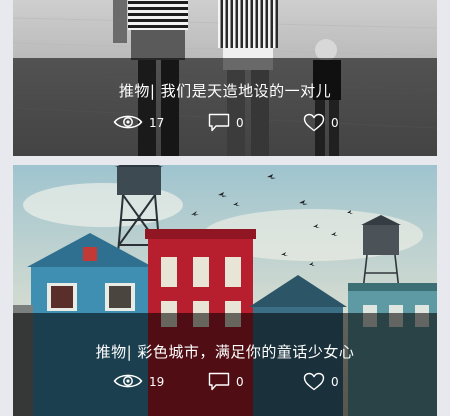  What do you see at coordinates (225, 351) in the screenshot?
I see `post-title: 推物| 彩色城市，满足你的童话少女心` at bounding box center [225, 351].